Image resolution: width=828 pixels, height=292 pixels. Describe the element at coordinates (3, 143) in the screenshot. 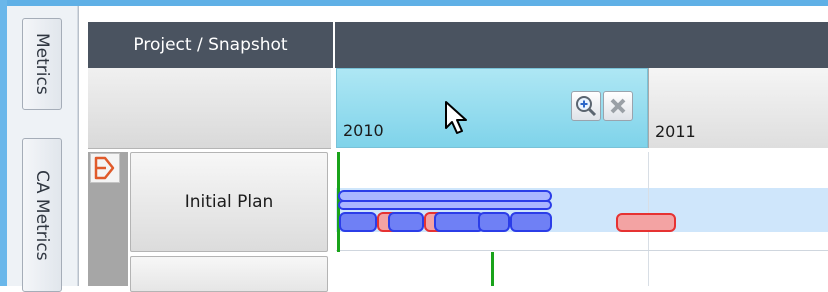

I see `window-left-border` at that location.